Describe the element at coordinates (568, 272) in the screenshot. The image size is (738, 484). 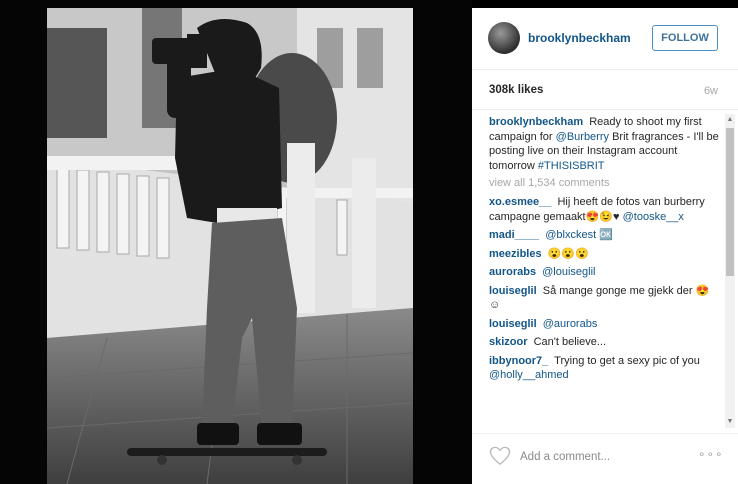
I see `comment-mention: @louiseglil` at that location.